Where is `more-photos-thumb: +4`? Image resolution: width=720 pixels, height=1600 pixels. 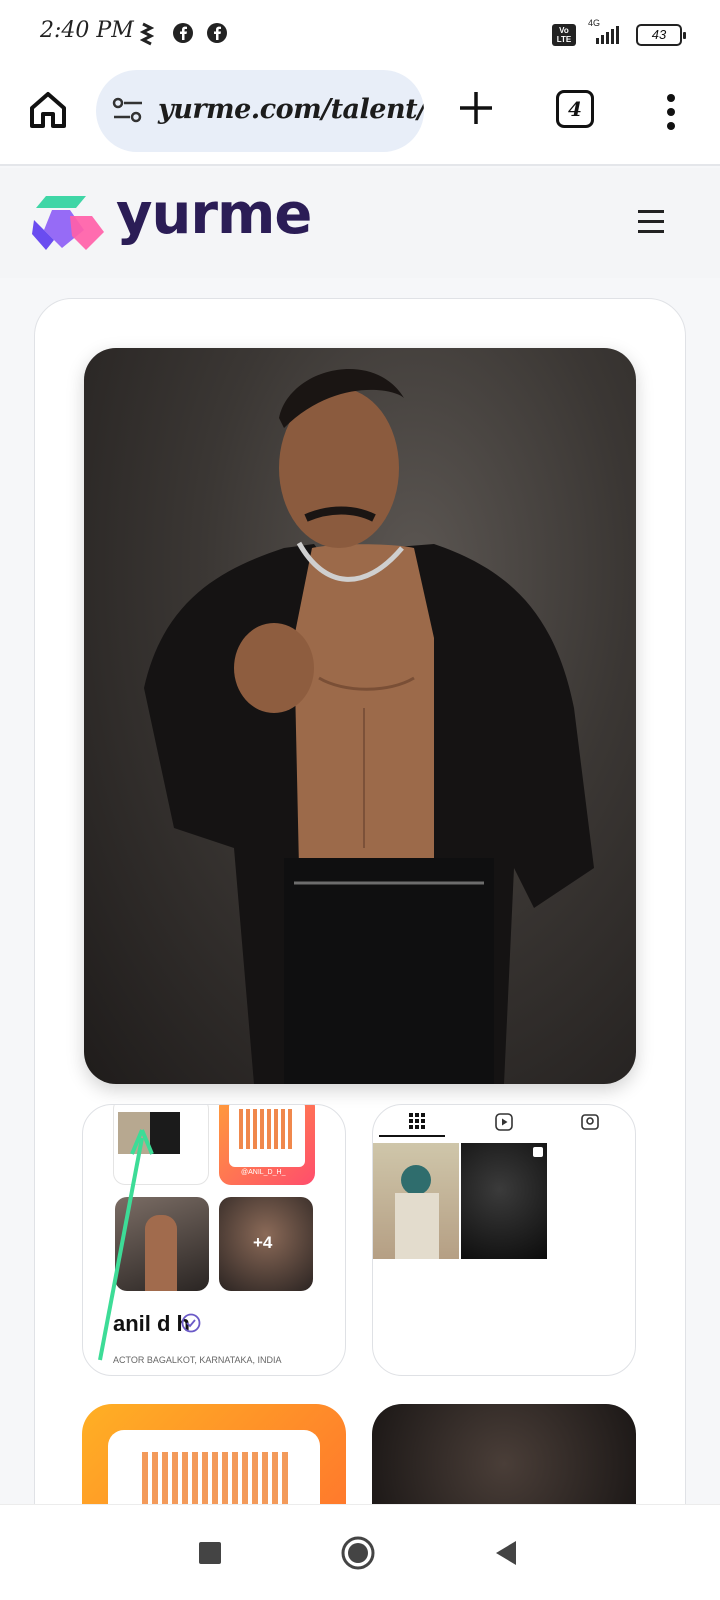
more-photos-thumb: +4 is located at coordinates (266, 1244).